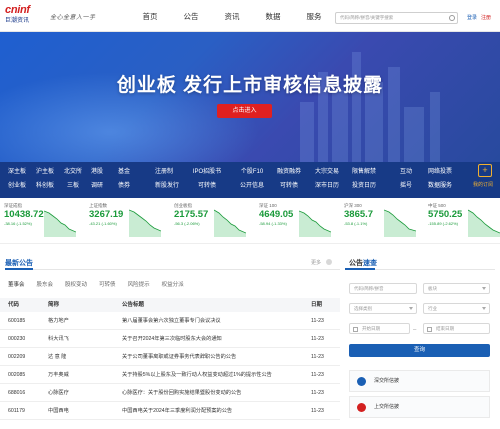  What do you see at coordinates (419, 407) in the screenshot?
I see `sse-disclosure-link: 上交所信披` at bounding box center [419, 407].